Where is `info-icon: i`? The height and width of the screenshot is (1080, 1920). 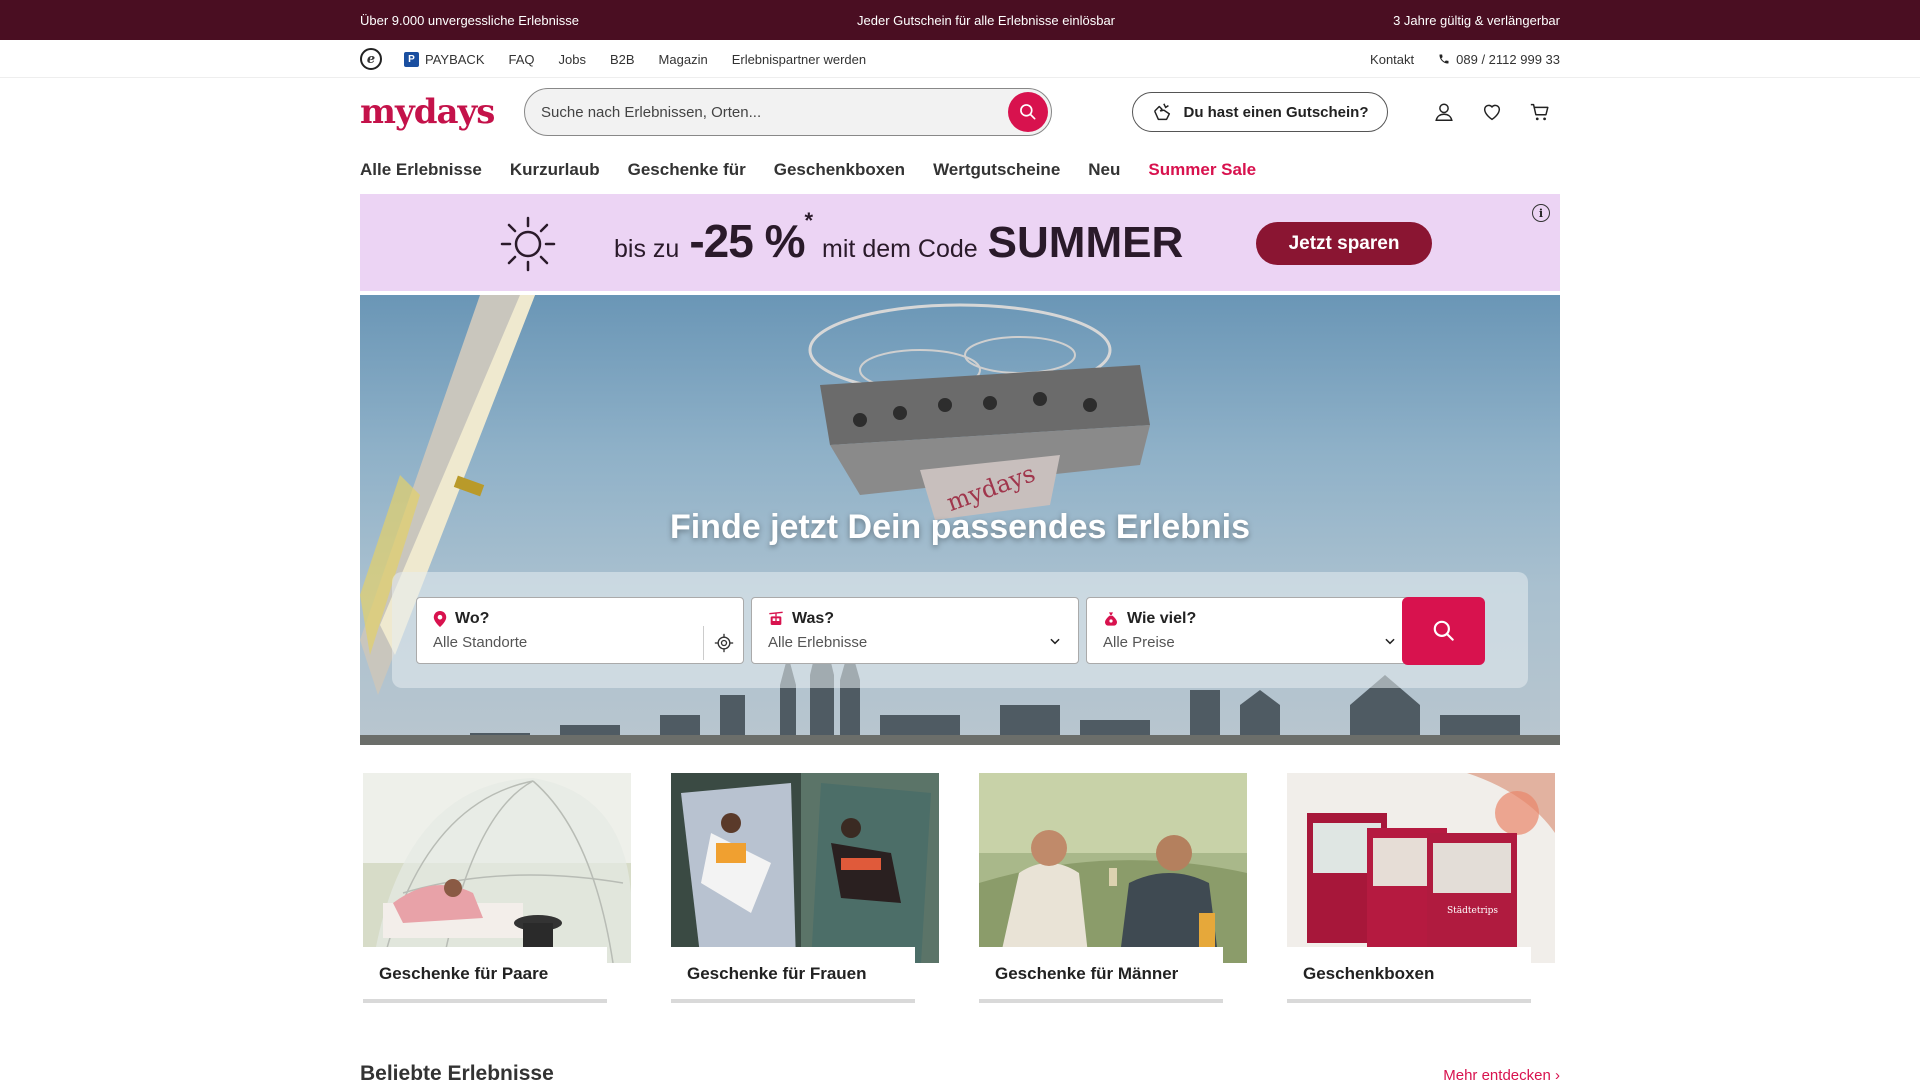
info-icon: i is located at coordinates (1541, 213).